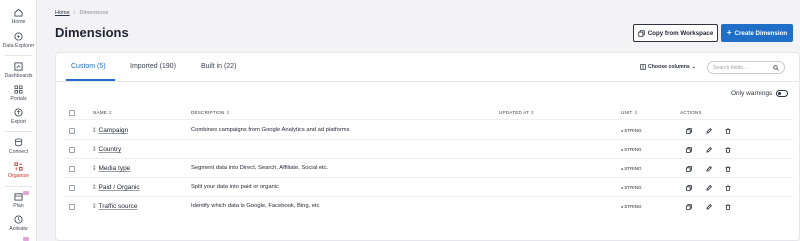 This screenshot has width=800, height=241. What do you see at coordinates (235, 187) in the screenshot?
I see `dimension-description: Split your data into paid or organic` at bounding box center [235, 187].